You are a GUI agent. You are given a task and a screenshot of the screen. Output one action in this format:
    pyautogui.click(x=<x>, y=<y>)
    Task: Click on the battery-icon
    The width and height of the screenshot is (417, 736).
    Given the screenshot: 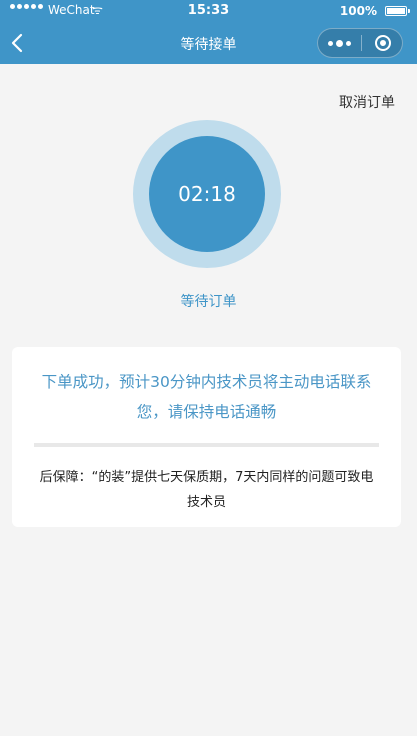 What is the action you would take?
    pyautogui.click(x=397, y=11)
    